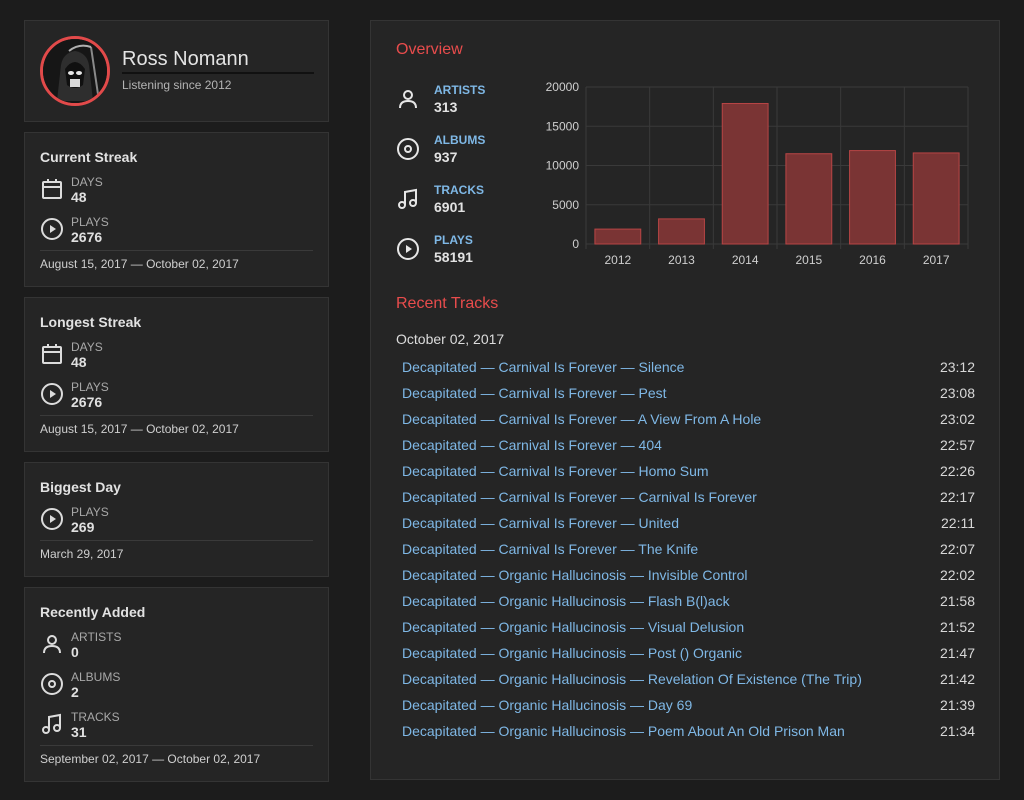 This screenshot has height=800, width=1024. What do you see at coordinates (957, 601) in the screenshot?
I see `track-time: 21:58` at bounding box center [957, 601].